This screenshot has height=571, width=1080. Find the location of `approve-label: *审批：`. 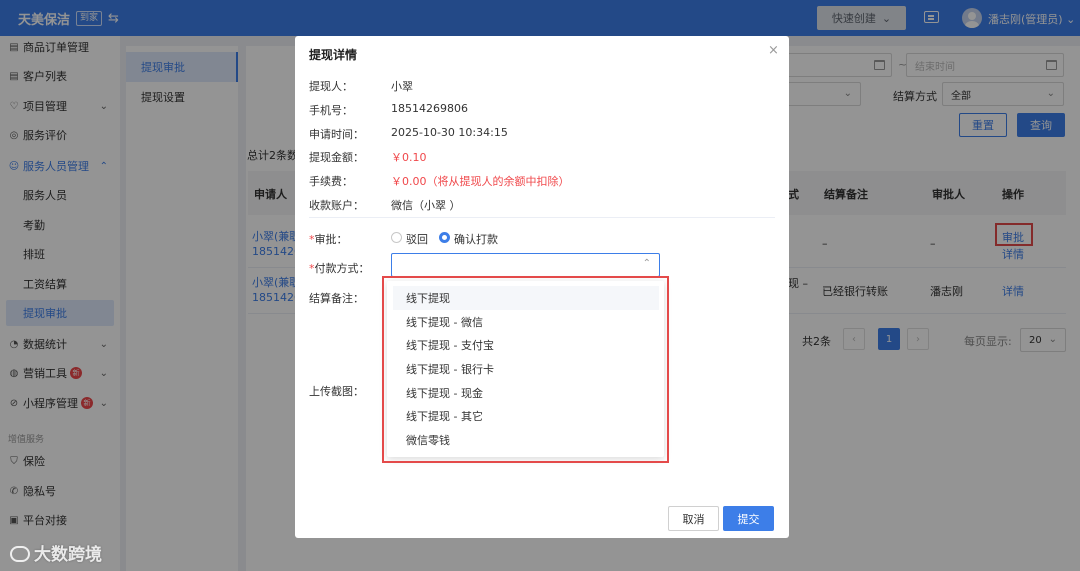

approve-label: *审批： is located at coordinates (328, 239).